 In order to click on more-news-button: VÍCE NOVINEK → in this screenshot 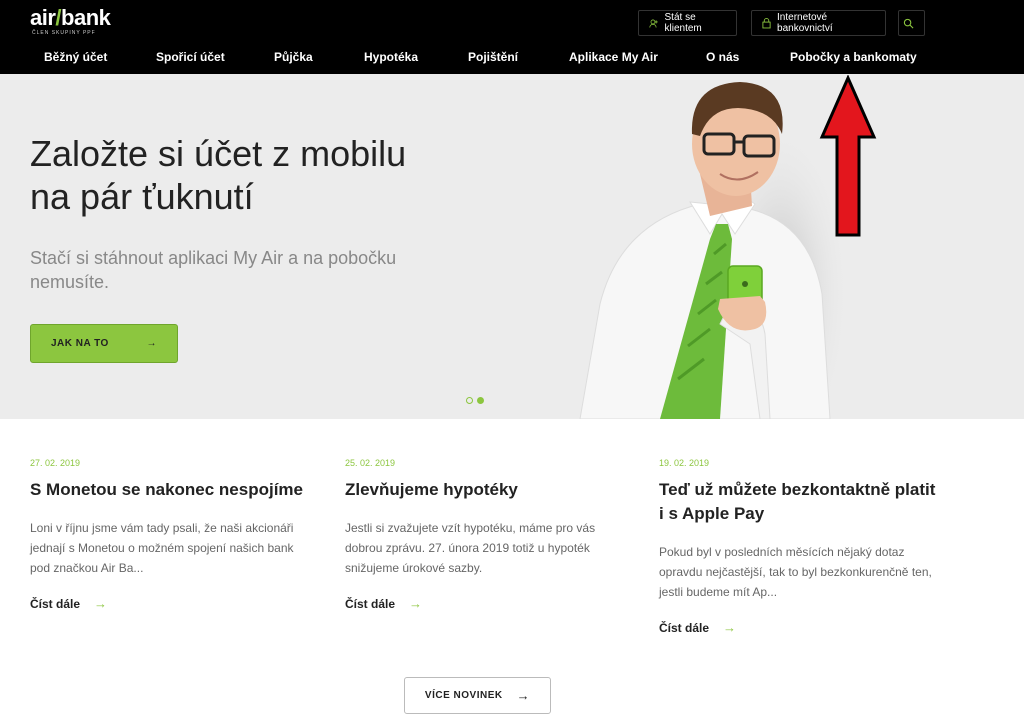, I will do `click(477, 695)`.